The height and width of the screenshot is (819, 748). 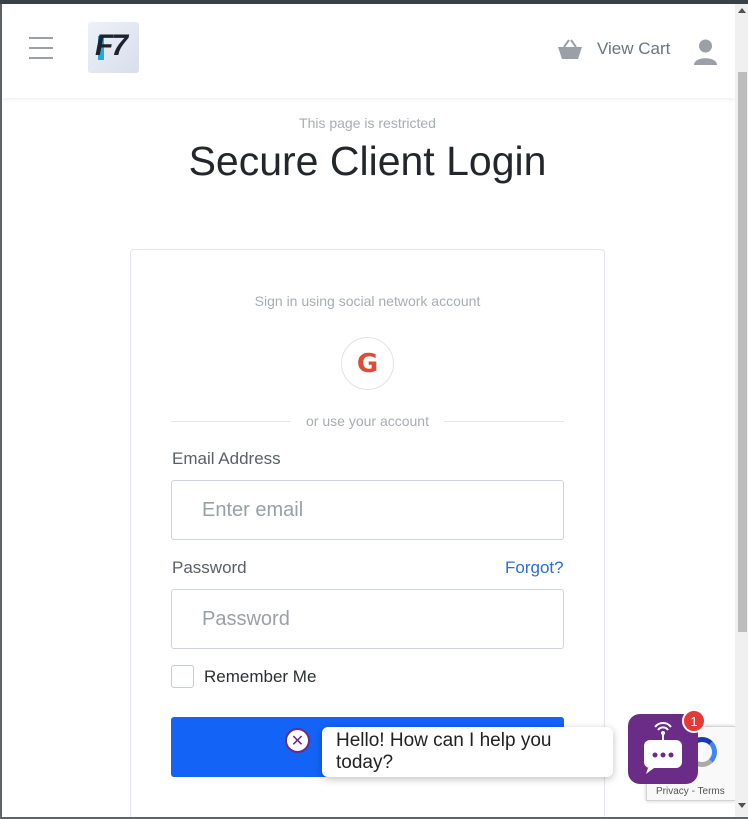 What do you see at coordinates (705, 51) in the screenshot?
I see `user-icon` at bounding box center [705, 51].